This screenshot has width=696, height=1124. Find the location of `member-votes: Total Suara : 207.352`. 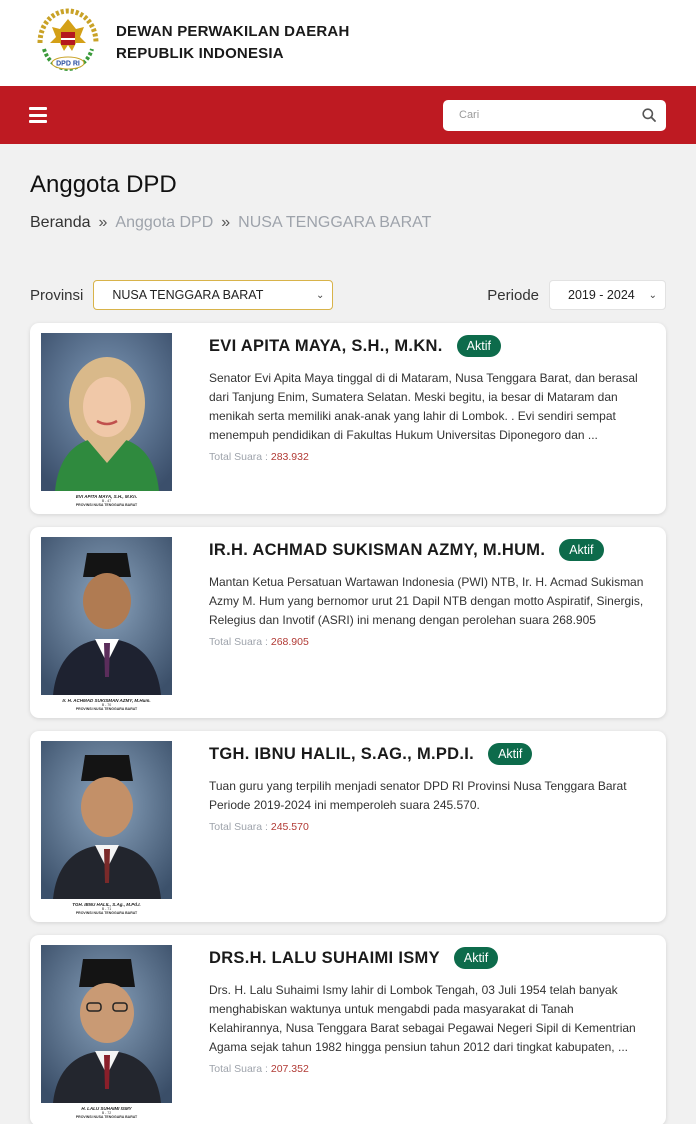

member-votes: Total Suara : 207.352 is located at coordinates (432, 1069).